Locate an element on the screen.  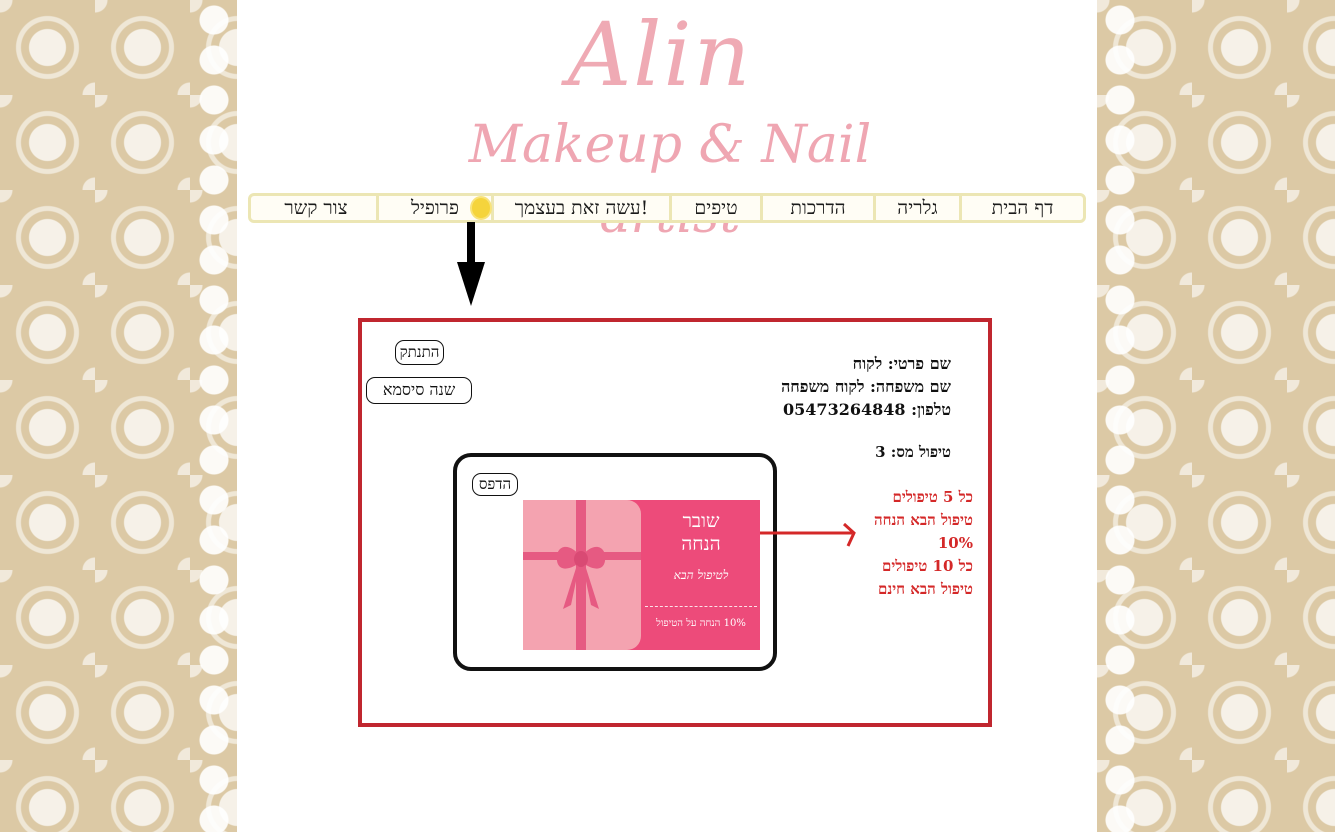
discount-voucher: שובר הנחה לטיפול הבא 10% הנחה על הטיפול is located at coordinates (641, 575).